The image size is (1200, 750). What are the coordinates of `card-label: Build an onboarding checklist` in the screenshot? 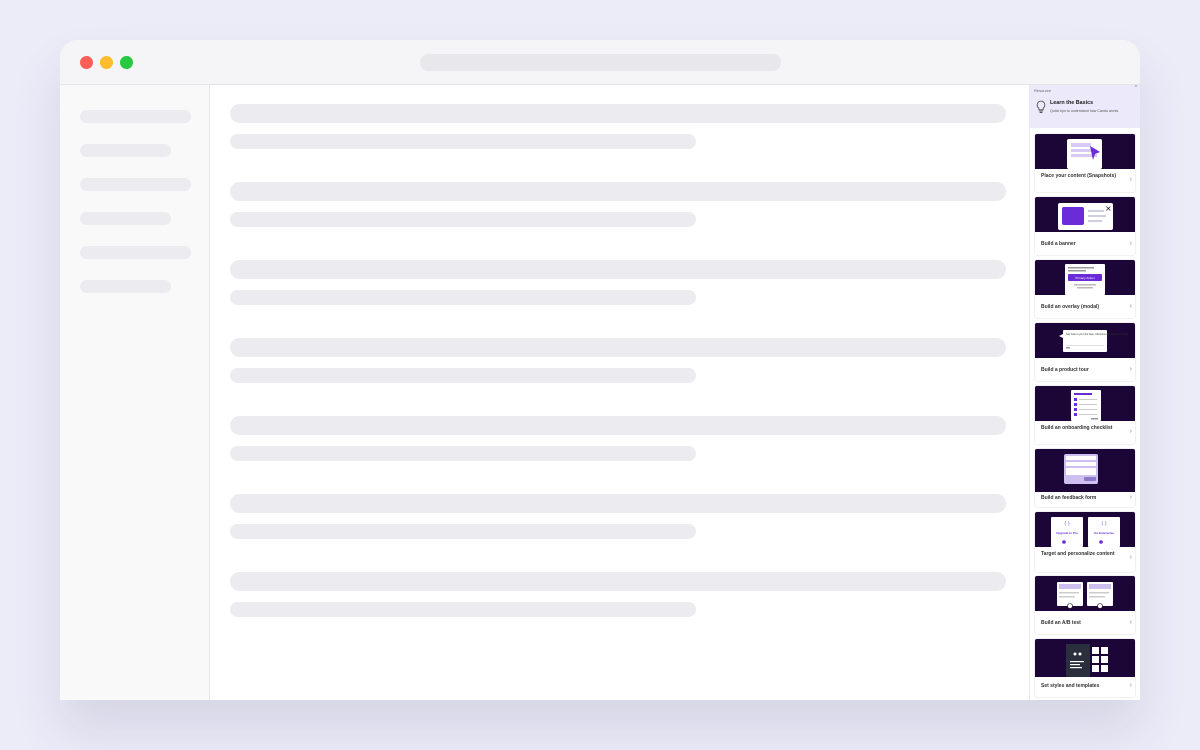 It's located at (1077, 428).